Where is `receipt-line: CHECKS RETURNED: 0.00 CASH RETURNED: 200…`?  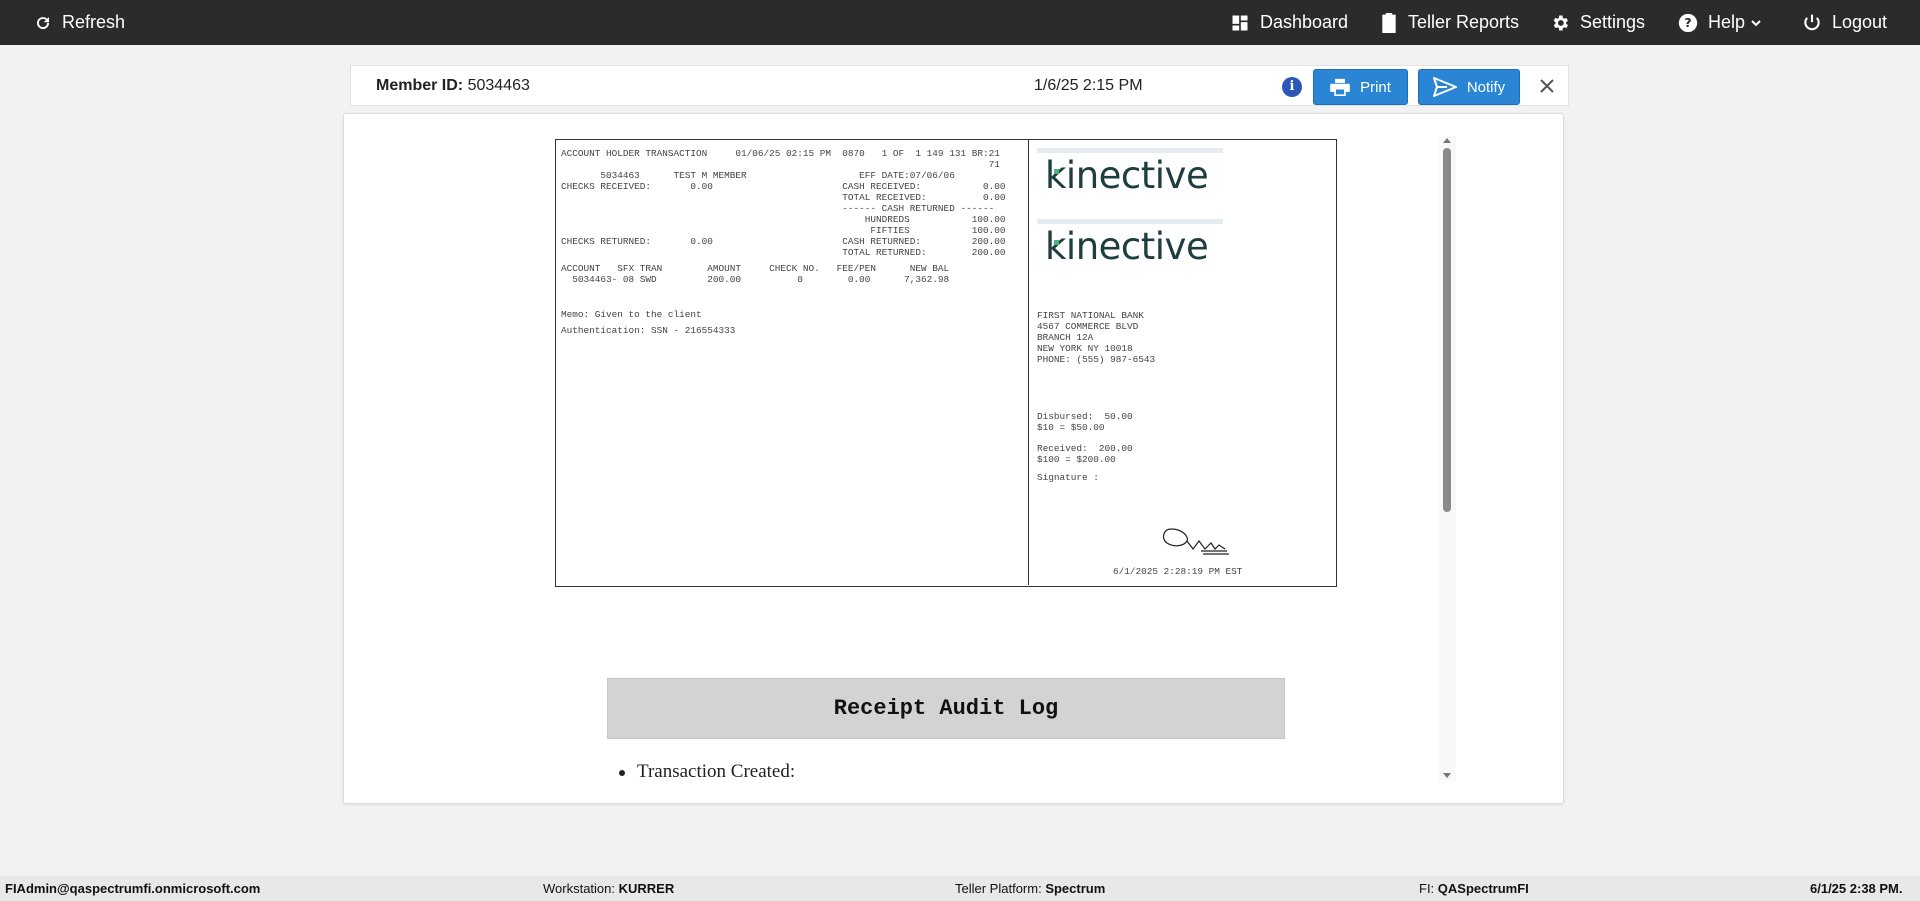 receipt-line: CHECKS RETURNED: 0.00 CASH RETURNED: 200… is located at coordinates (783, 241).